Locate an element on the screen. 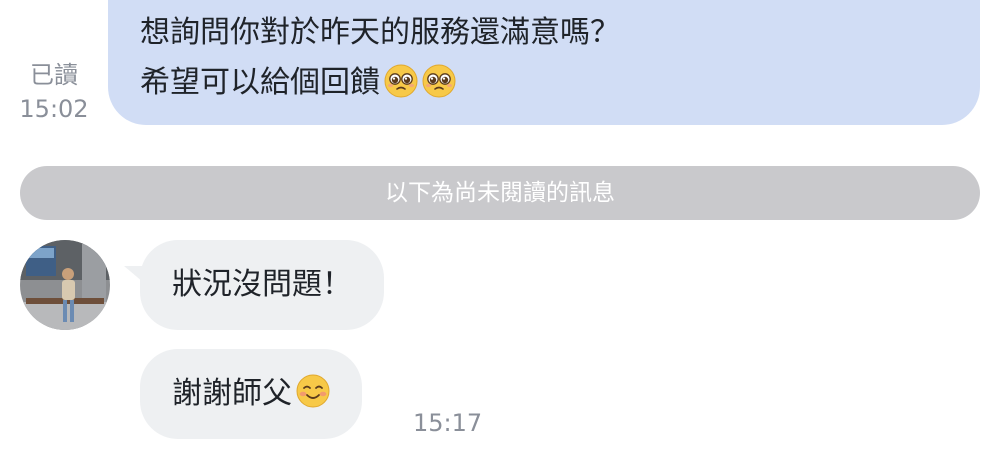  outgoing-message-line-2-text: 希望可以給個回饋 is located at coordinates (260, 82).